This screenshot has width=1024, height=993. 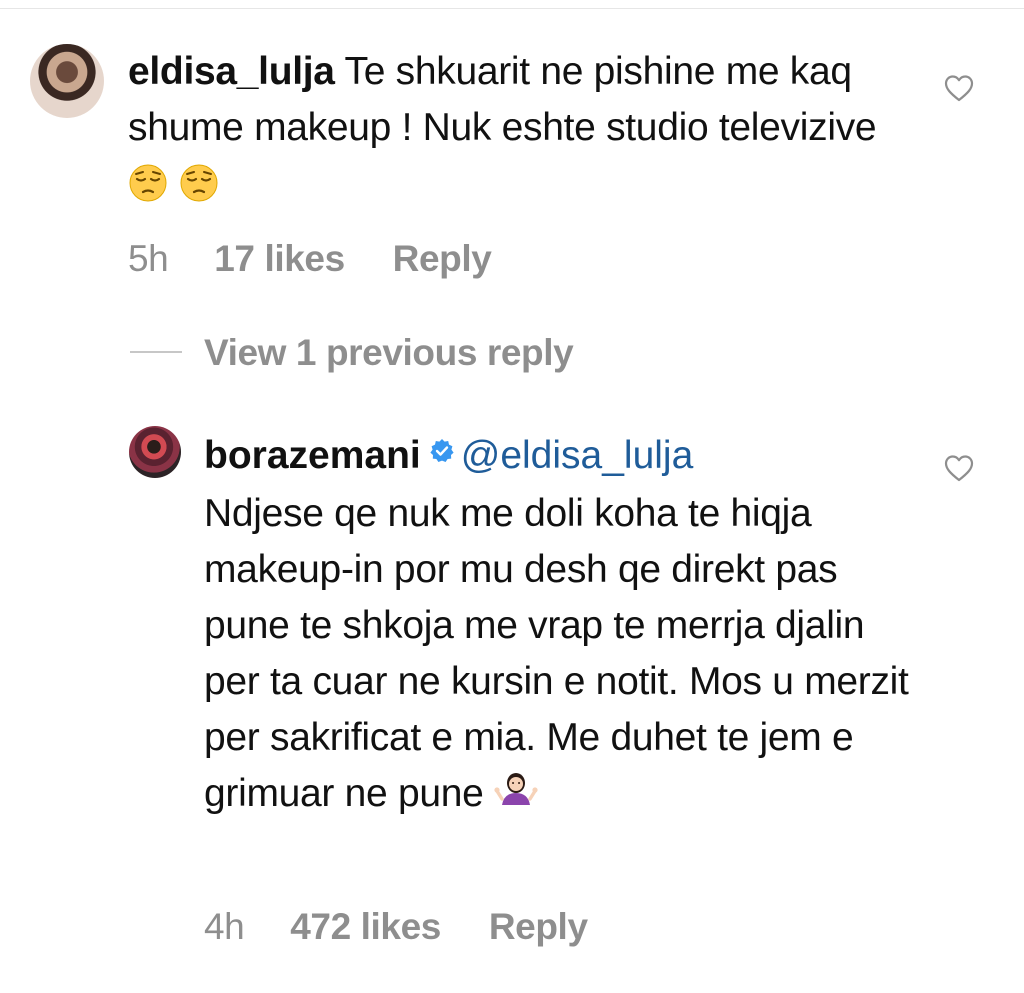 I want to click on woman-shrugging-icon, so click(x=516, y=799).